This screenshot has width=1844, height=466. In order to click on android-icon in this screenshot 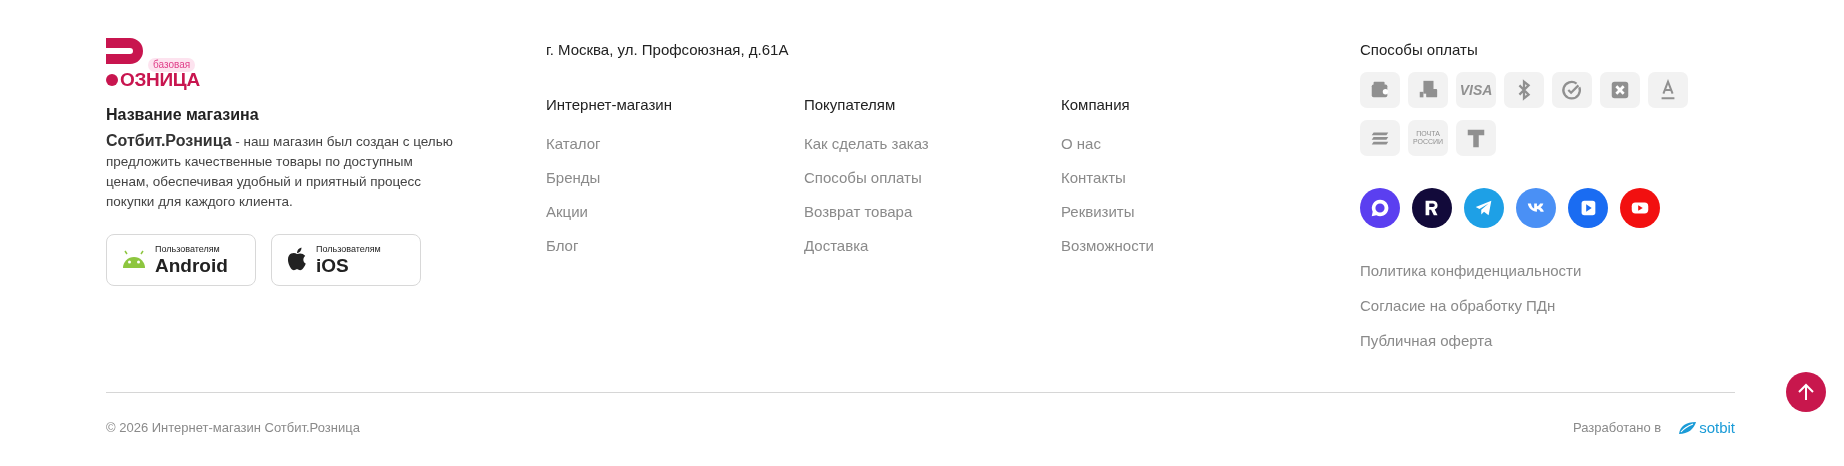, I will do `click(134, 260)`.